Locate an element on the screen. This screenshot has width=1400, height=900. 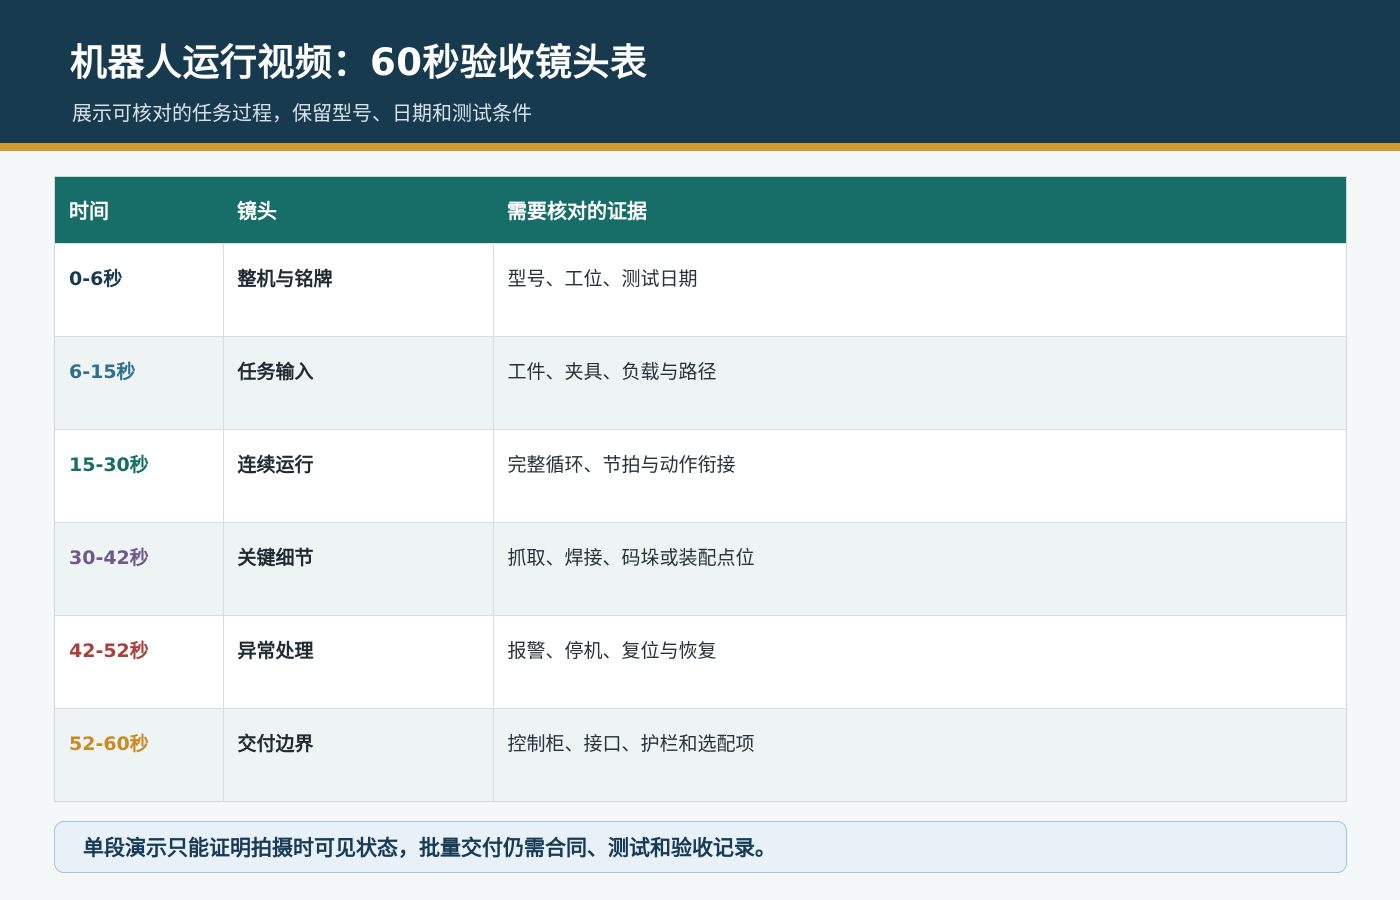
table-row: 15-30秒 连续运行 完整循环、节拍与动作衔接 is located at coordinates (700, 475).